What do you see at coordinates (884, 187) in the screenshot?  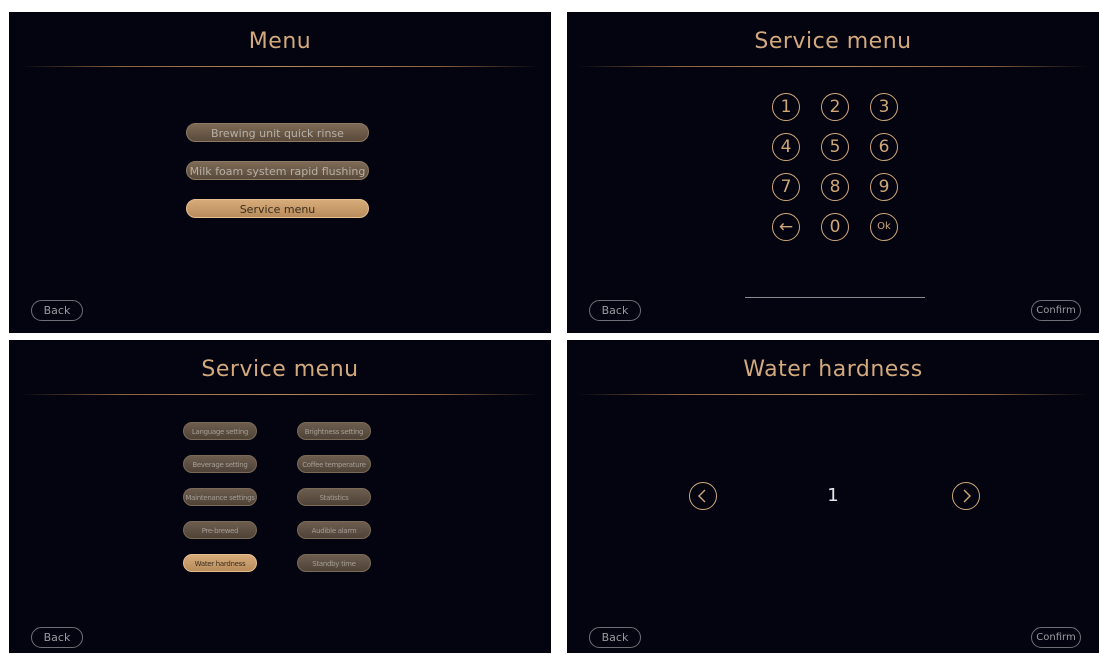 I see `key-9: 9` at bounding box center [884, 187].